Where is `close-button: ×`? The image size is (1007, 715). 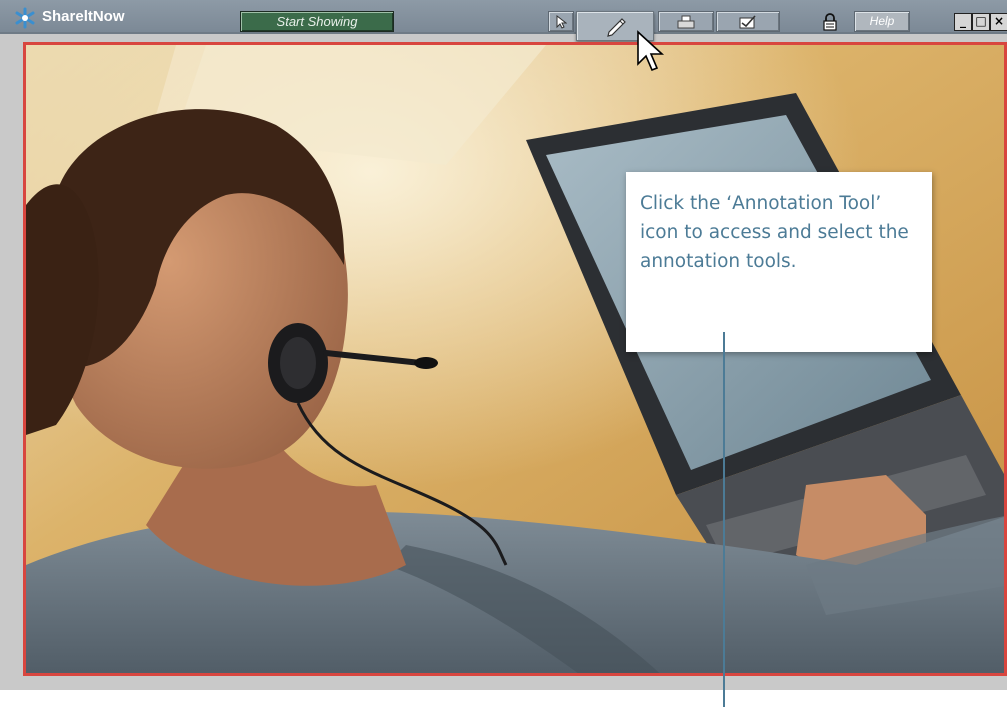
close-button: × is located at coordinates (998, 22).